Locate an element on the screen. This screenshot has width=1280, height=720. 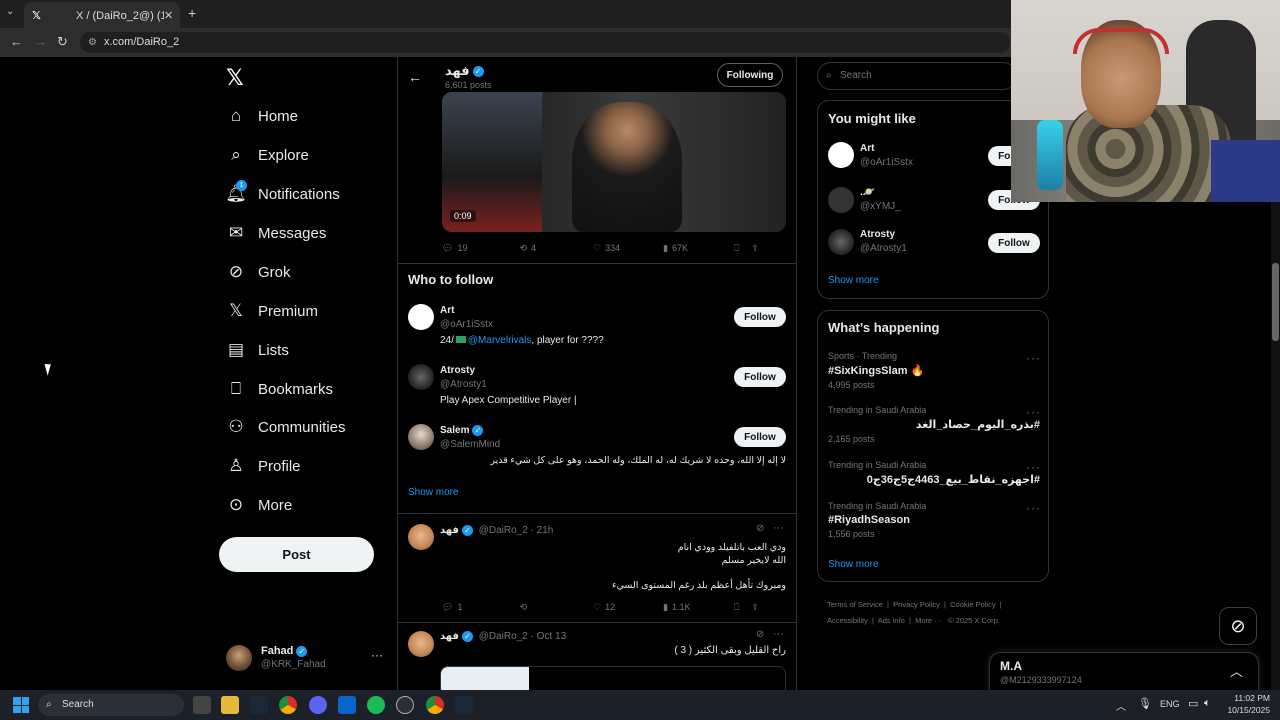
search-input: ⌕ Search is located at coordinates (917, 76).